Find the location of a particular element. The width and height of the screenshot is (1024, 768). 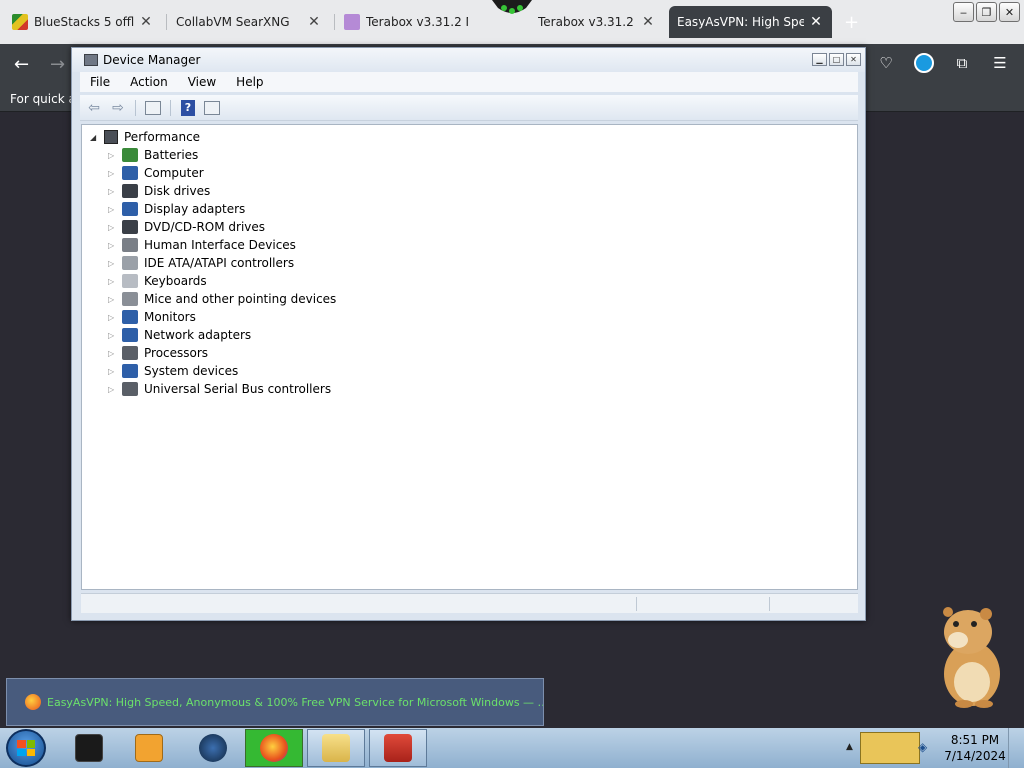

tab-terabox: Terabox v3.31.2 M is located at coordinates (406, 22).